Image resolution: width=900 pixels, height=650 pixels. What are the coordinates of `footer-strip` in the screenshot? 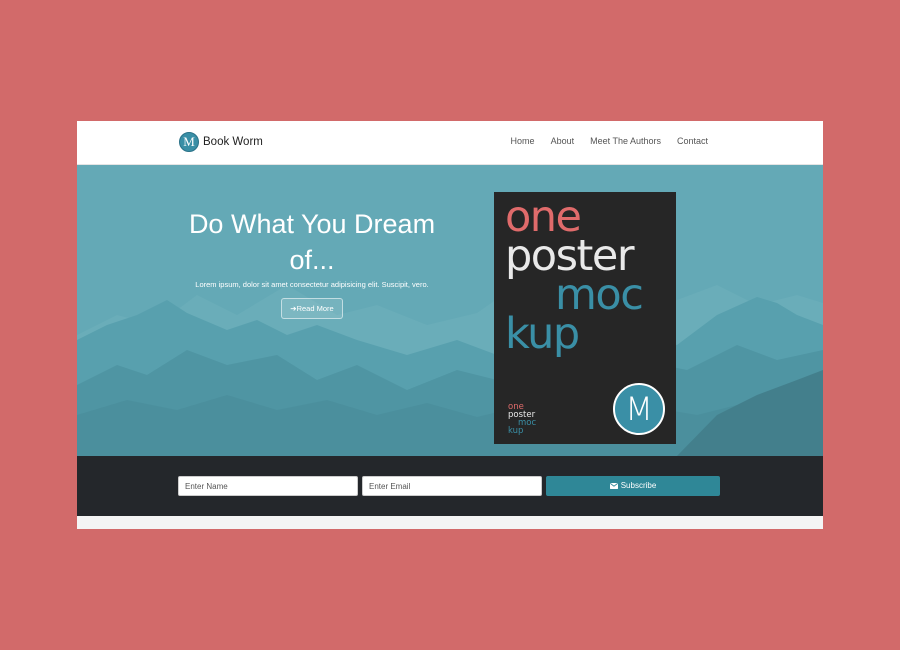 It's located at (450, 522).